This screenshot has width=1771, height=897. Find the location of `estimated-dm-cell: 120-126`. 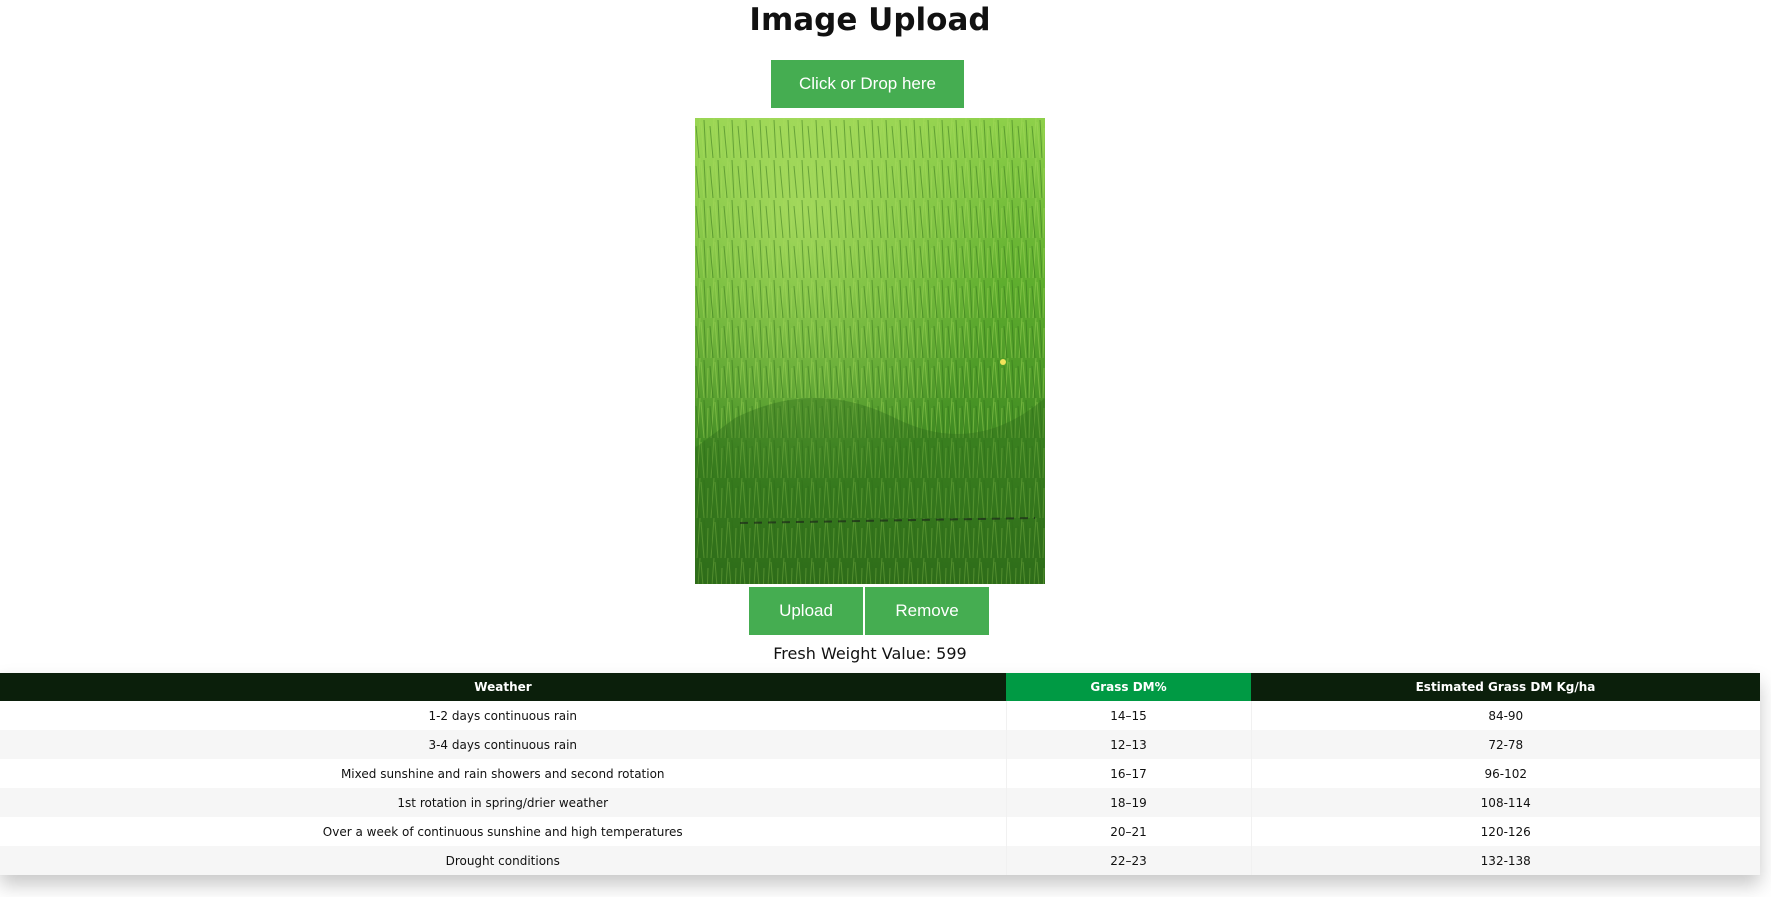

estimated-dm-cell: 120-126 is located at coordinates (1505, 831).